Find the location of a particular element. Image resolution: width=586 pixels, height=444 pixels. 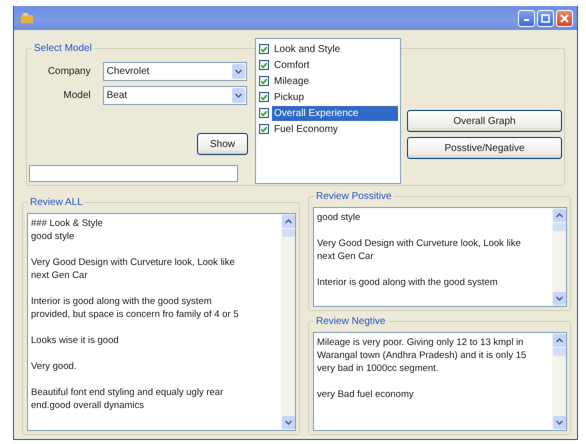

review-text: Very good. is located at coordinates (53, 366).